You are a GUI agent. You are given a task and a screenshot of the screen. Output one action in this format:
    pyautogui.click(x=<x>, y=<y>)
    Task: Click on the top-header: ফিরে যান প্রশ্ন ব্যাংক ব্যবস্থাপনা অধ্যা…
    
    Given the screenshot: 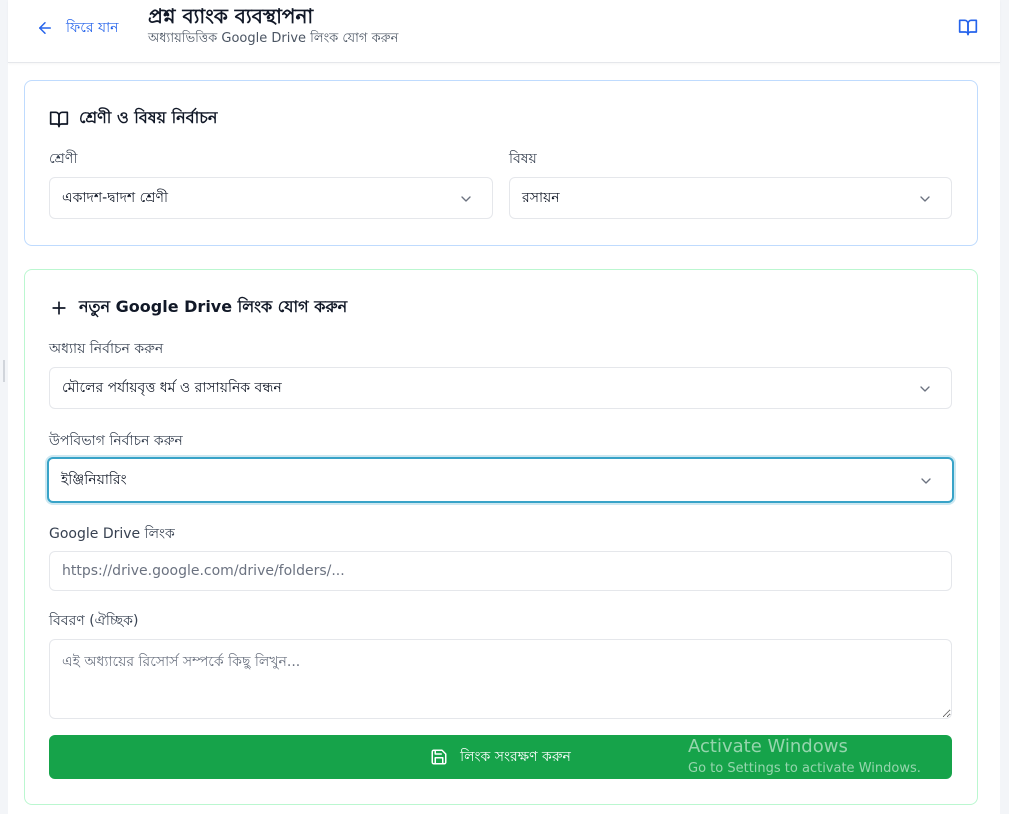 What is the action you would take?
    pyautogui.click(x=504, y=31)
    